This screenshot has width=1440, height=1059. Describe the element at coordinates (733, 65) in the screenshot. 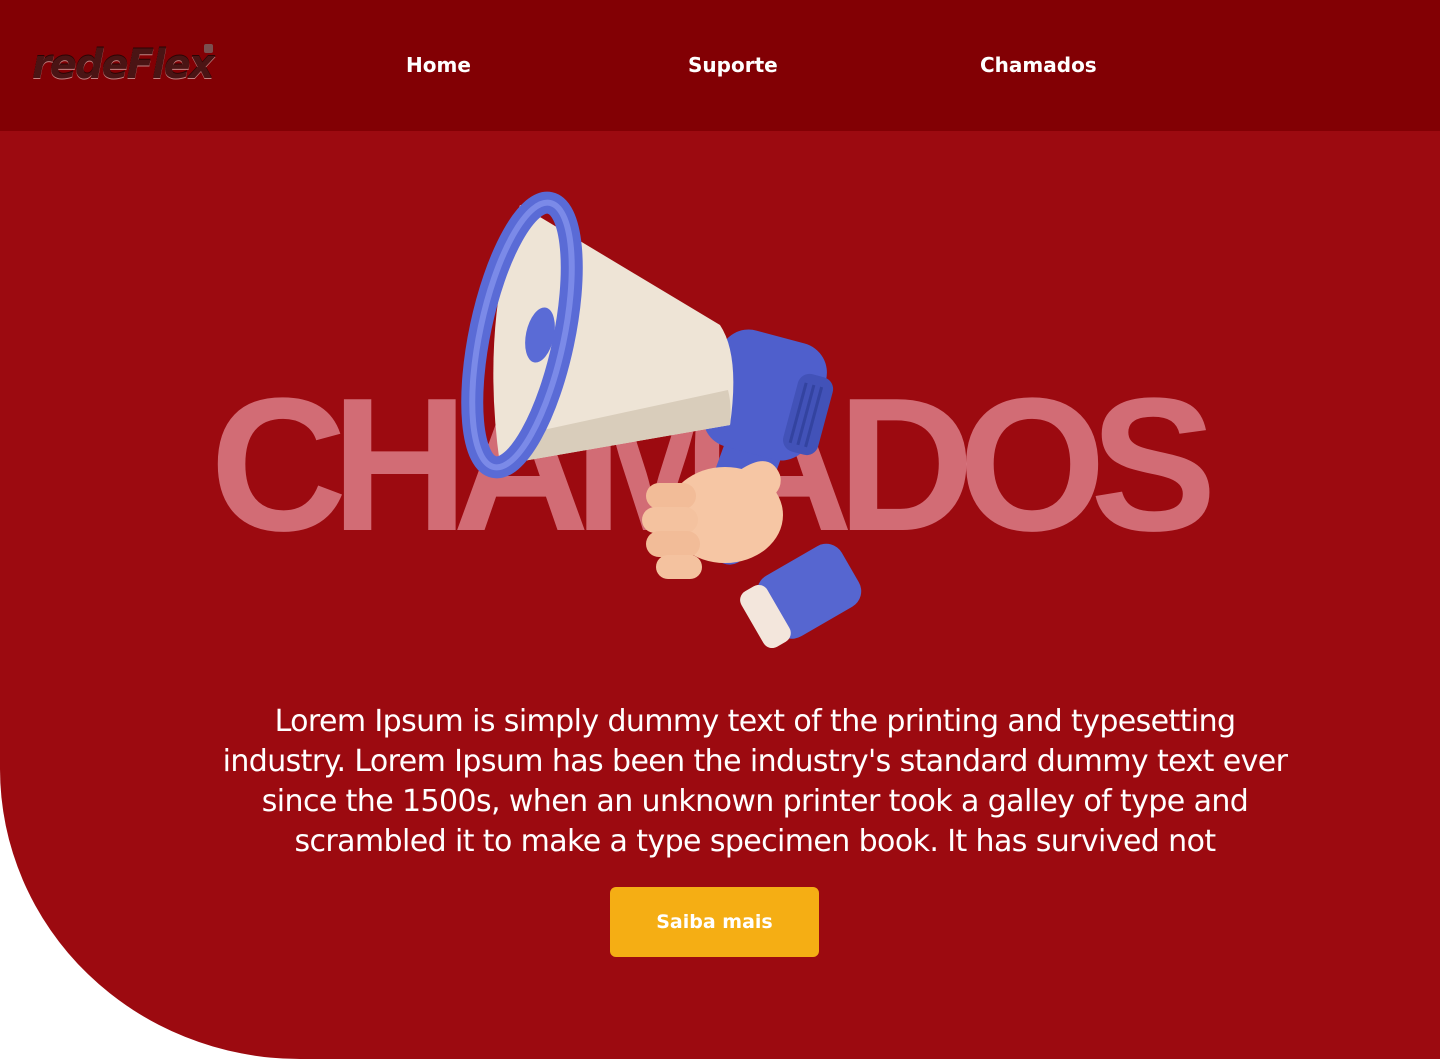

I see `nav-link-suporte: Suporte` at that location.